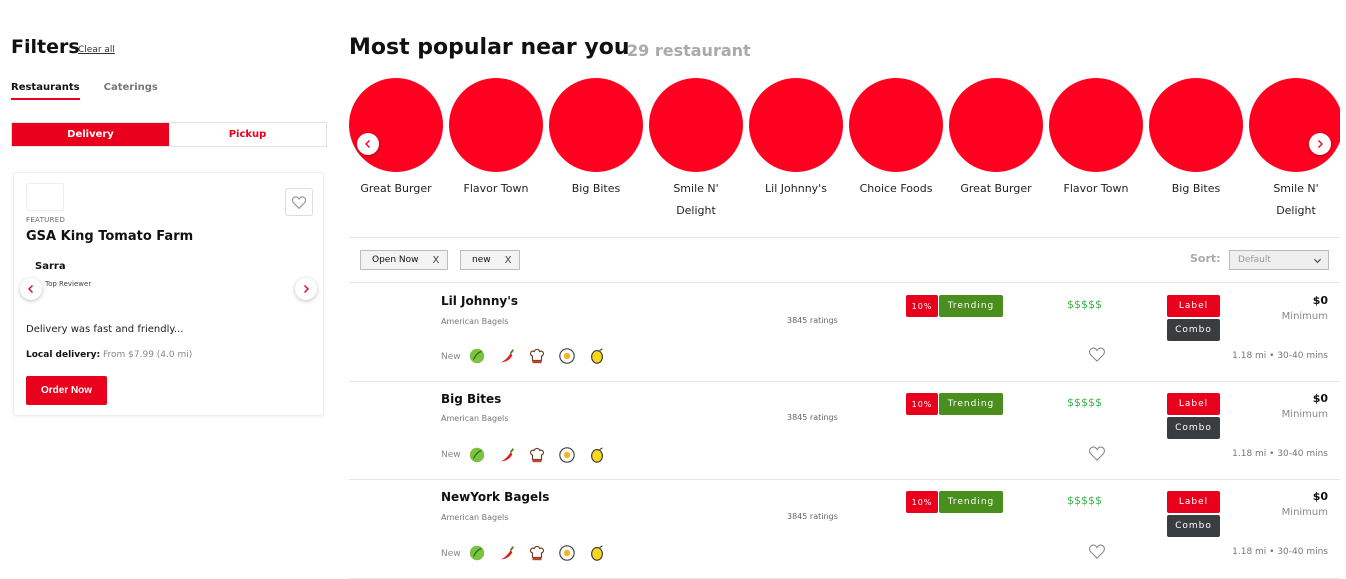  Describe the element at coordinates (1320, 144) in the screenshot. I see `carousel-next-button` at that location.